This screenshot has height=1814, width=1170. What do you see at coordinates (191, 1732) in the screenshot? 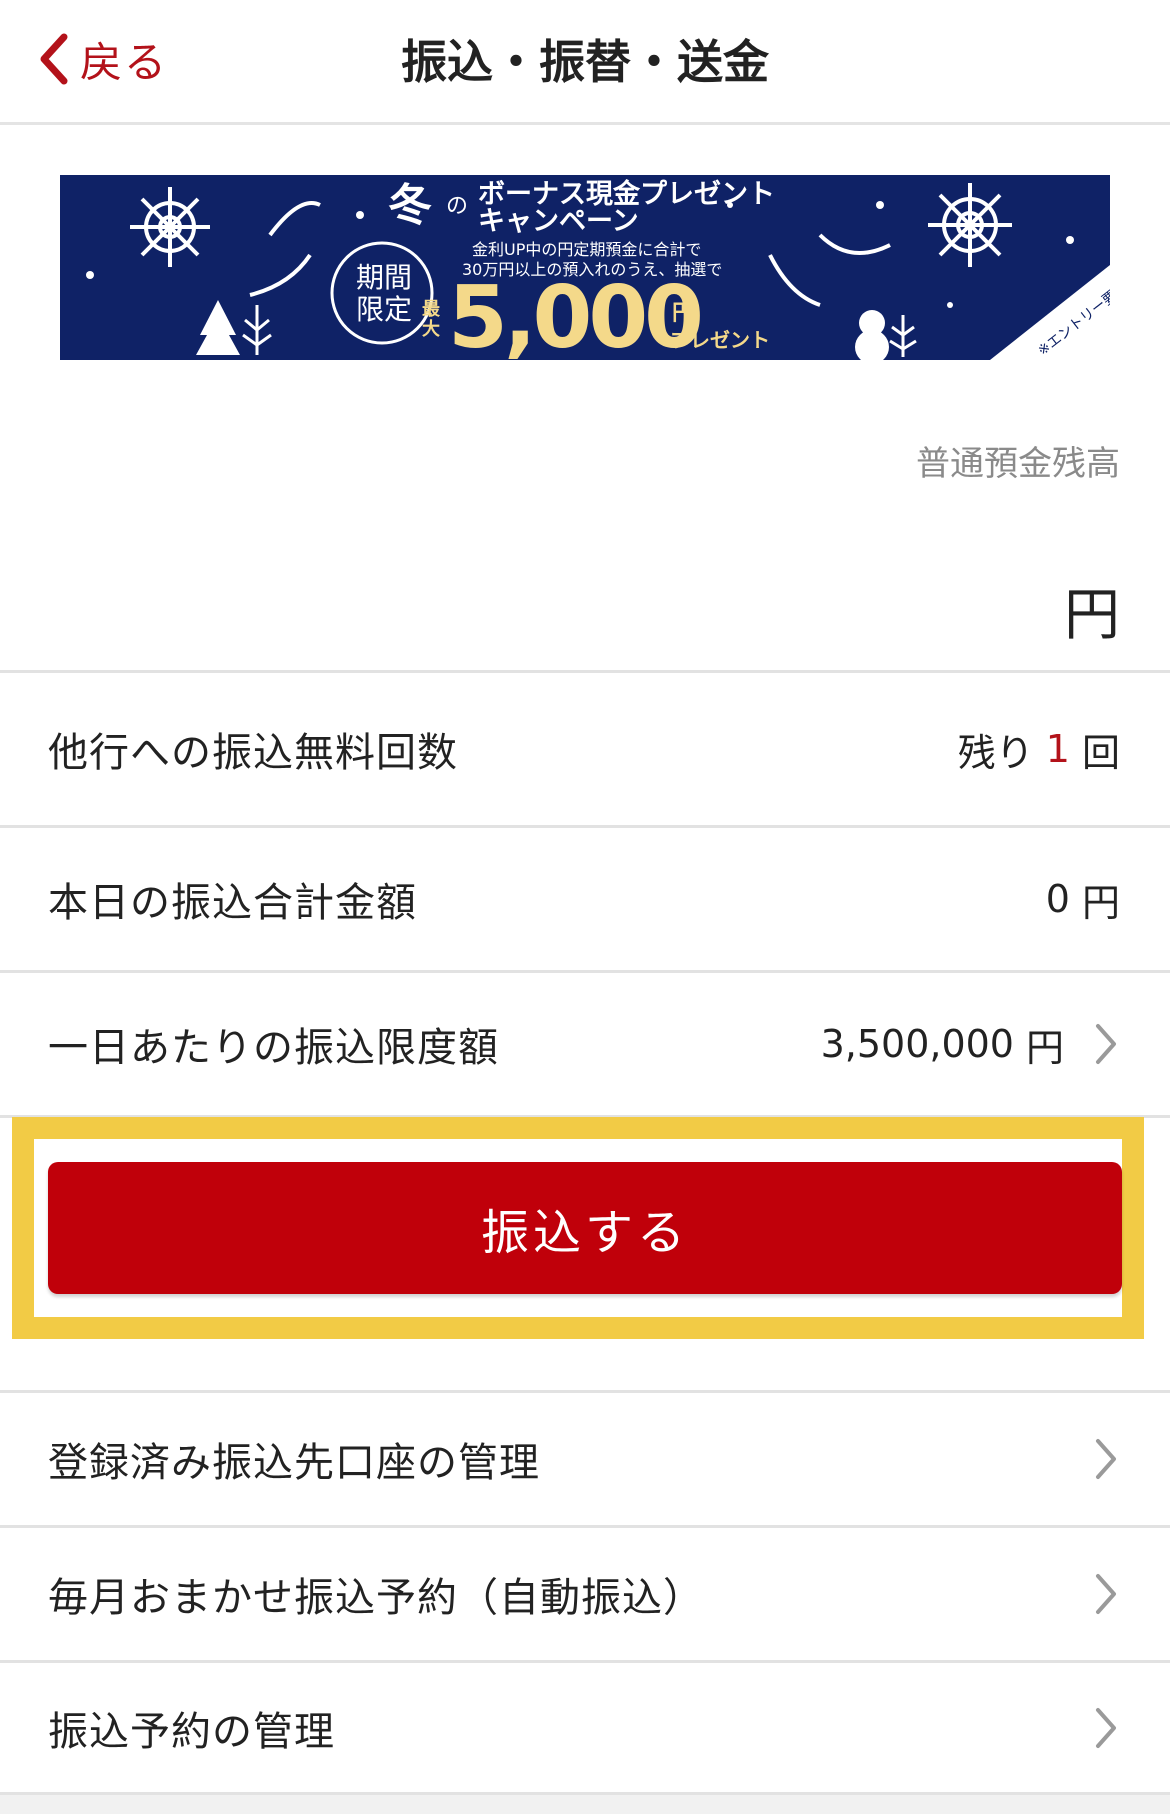
I see `menu-item-label: 振込予約の管理` at bounding box center [191, 1732].